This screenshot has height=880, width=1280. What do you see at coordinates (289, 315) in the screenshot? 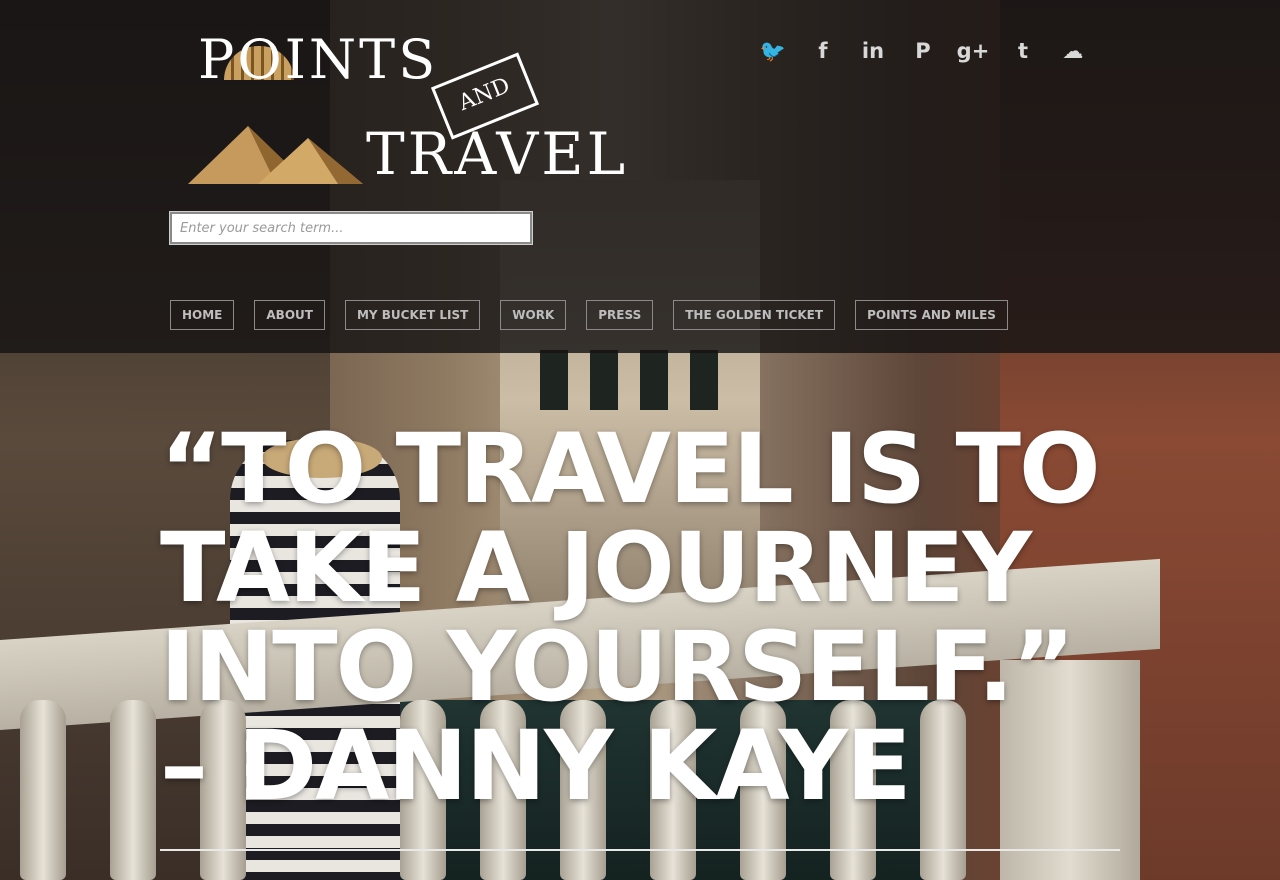
I see `nav-about: ABOUT` at bounding box center [289, 315].